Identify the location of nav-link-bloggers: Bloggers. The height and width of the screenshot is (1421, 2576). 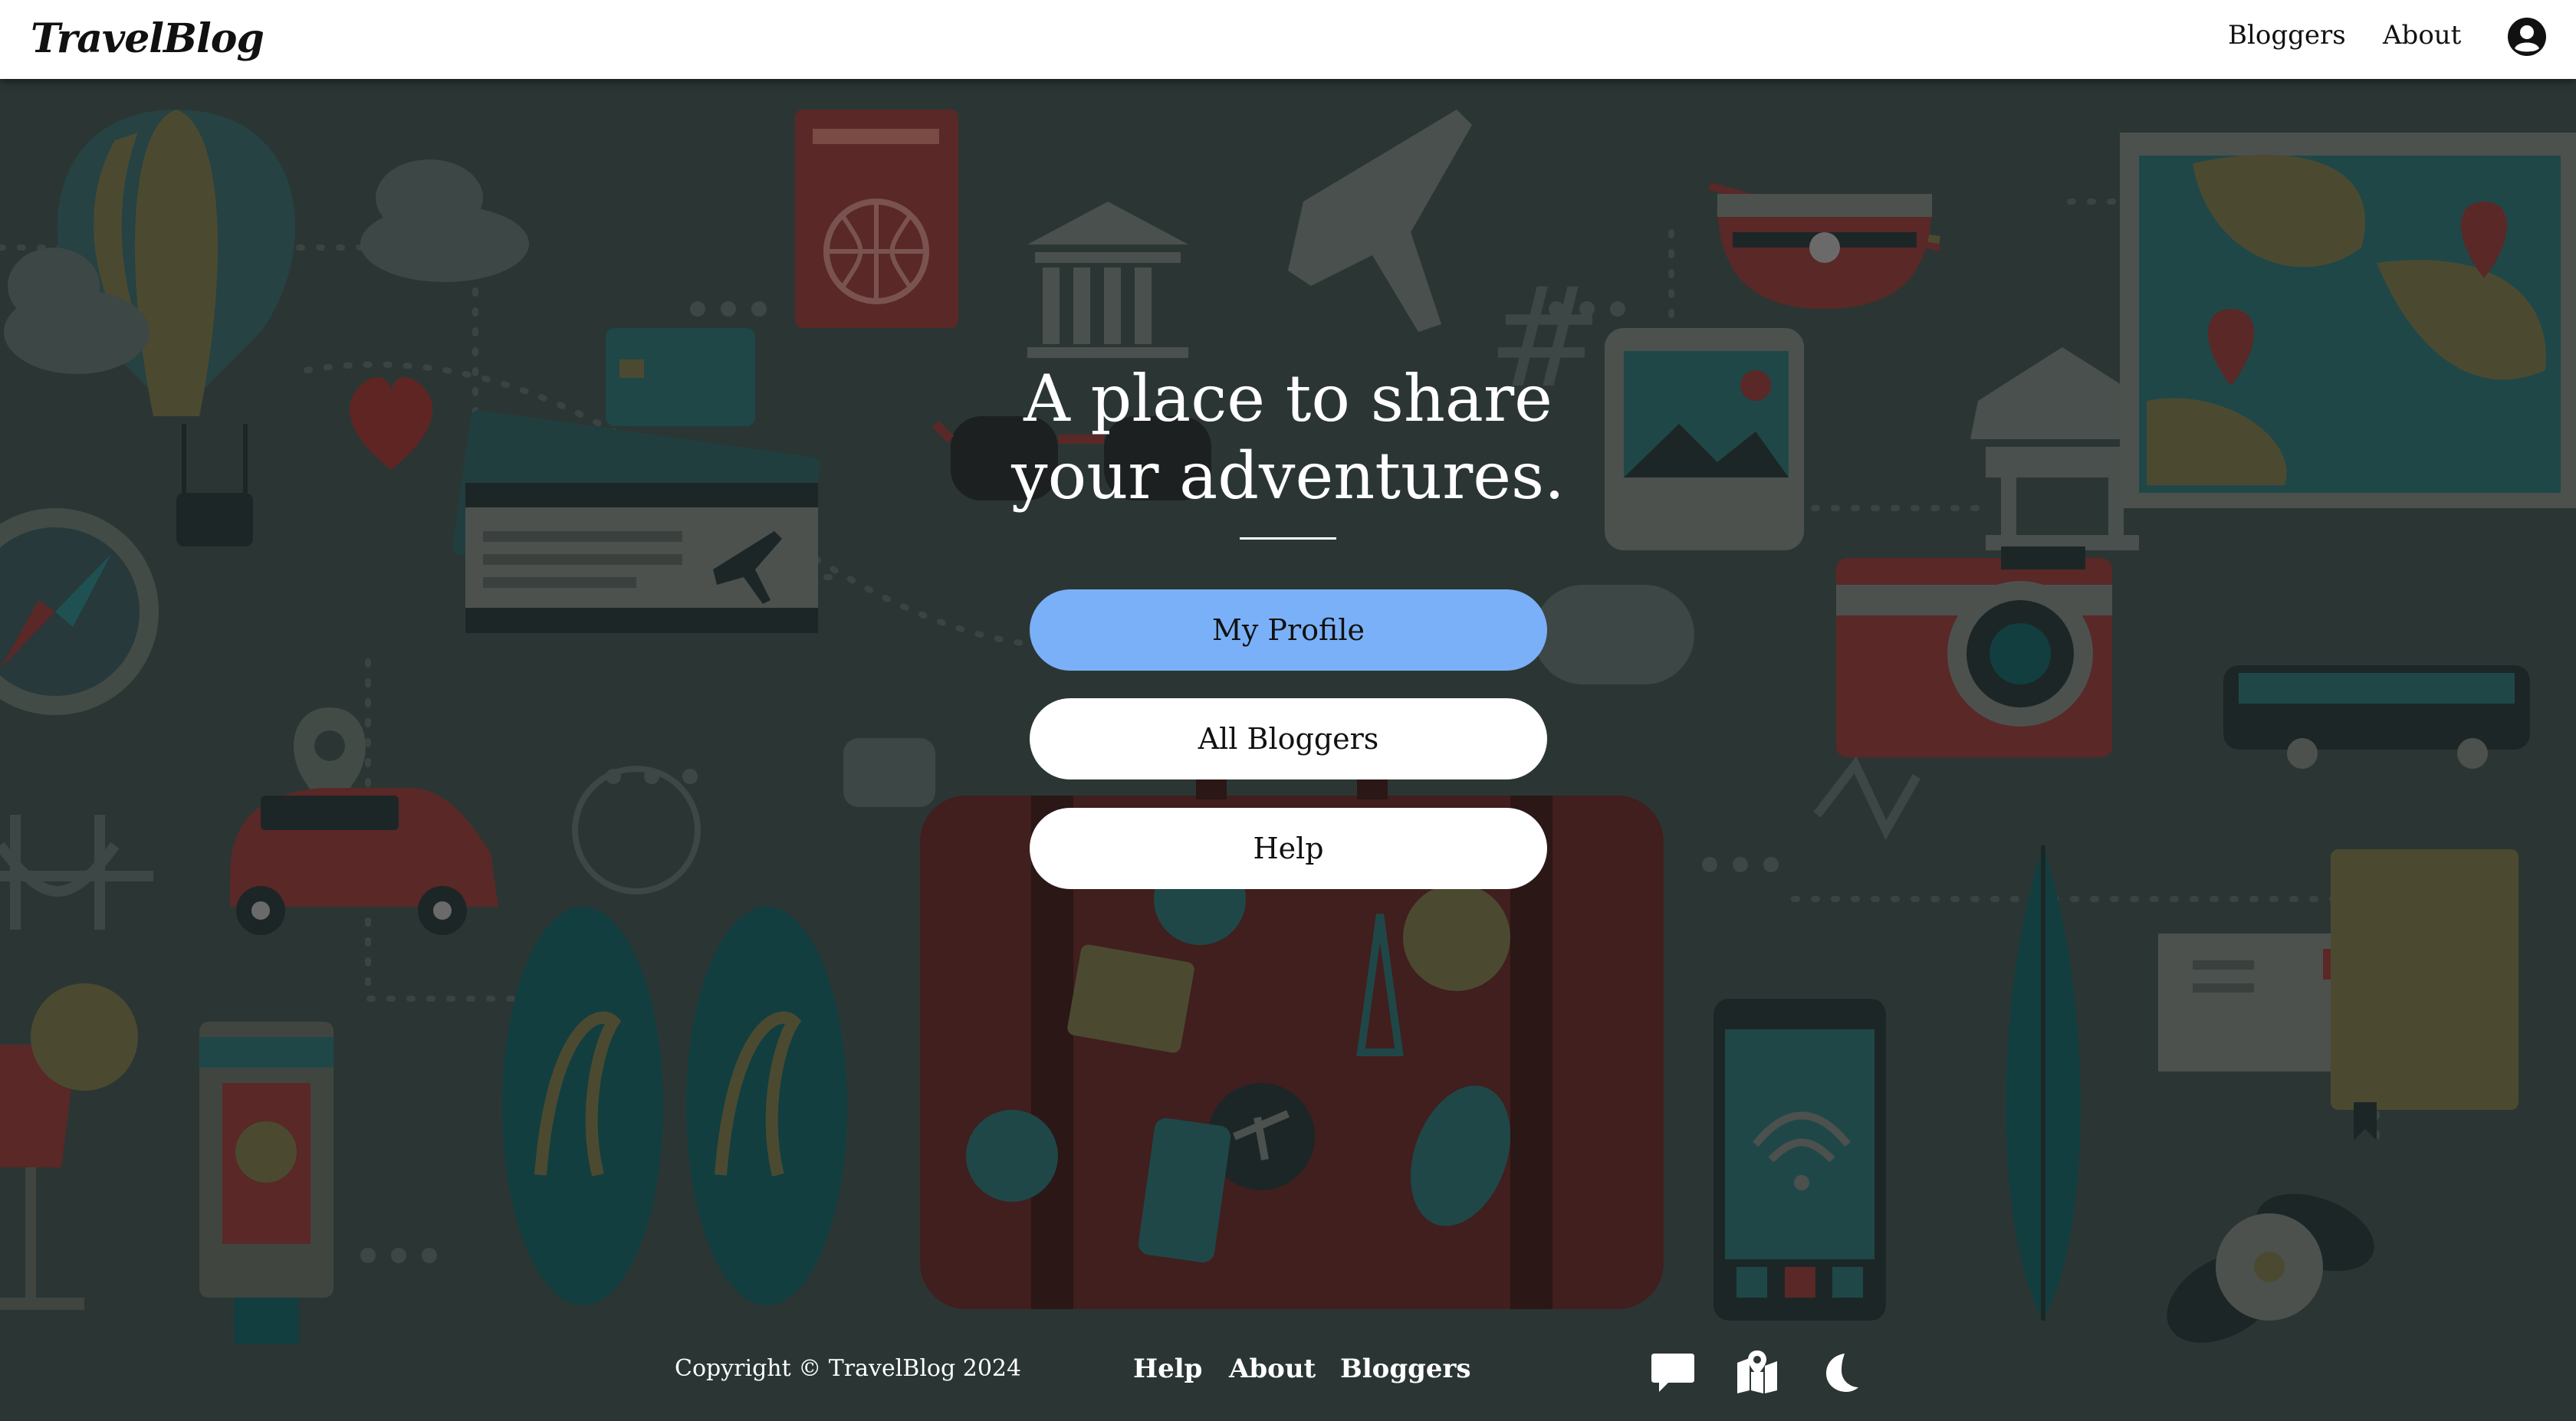
(2287, 35).